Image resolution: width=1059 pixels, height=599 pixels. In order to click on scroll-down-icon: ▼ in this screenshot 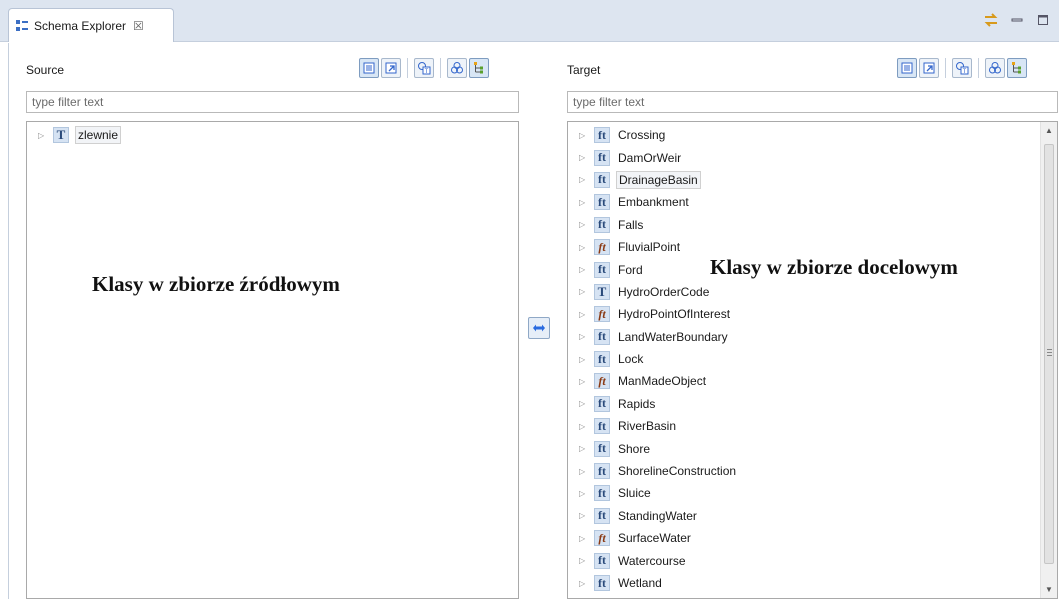, I will do `click(1049, 589)`.